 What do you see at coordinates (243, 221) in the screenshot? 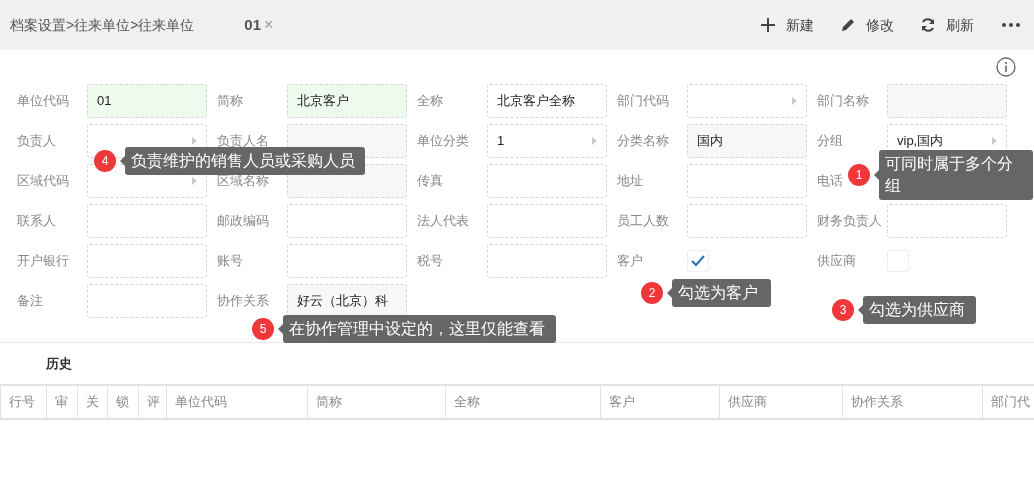
I see `field-label: 邮政编码` at bounding box center [243, 221].